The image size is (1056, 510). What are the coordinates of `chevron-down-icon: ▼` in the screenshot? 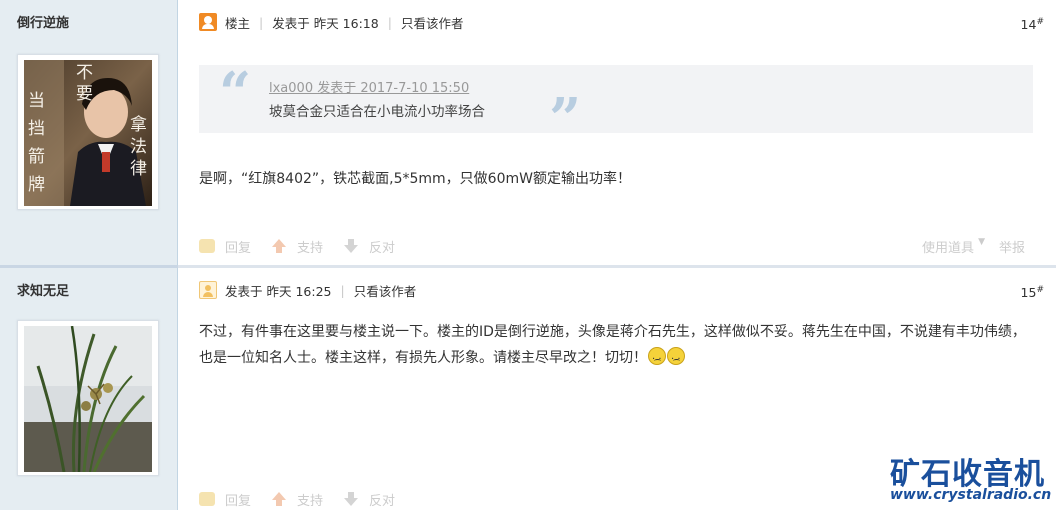 It's located at (981, 242).